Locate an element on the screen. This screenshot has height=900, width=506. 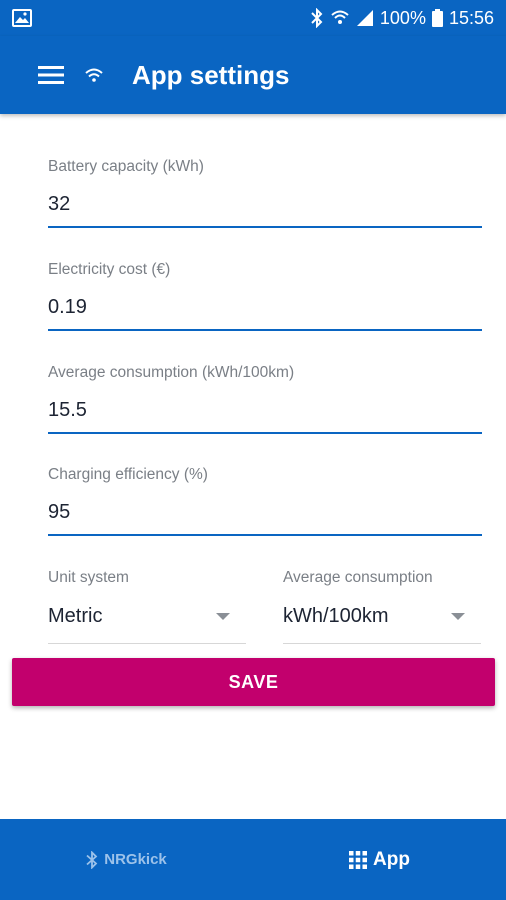
bottom-nav: NRGkick App is located at coordinates (253, 859).